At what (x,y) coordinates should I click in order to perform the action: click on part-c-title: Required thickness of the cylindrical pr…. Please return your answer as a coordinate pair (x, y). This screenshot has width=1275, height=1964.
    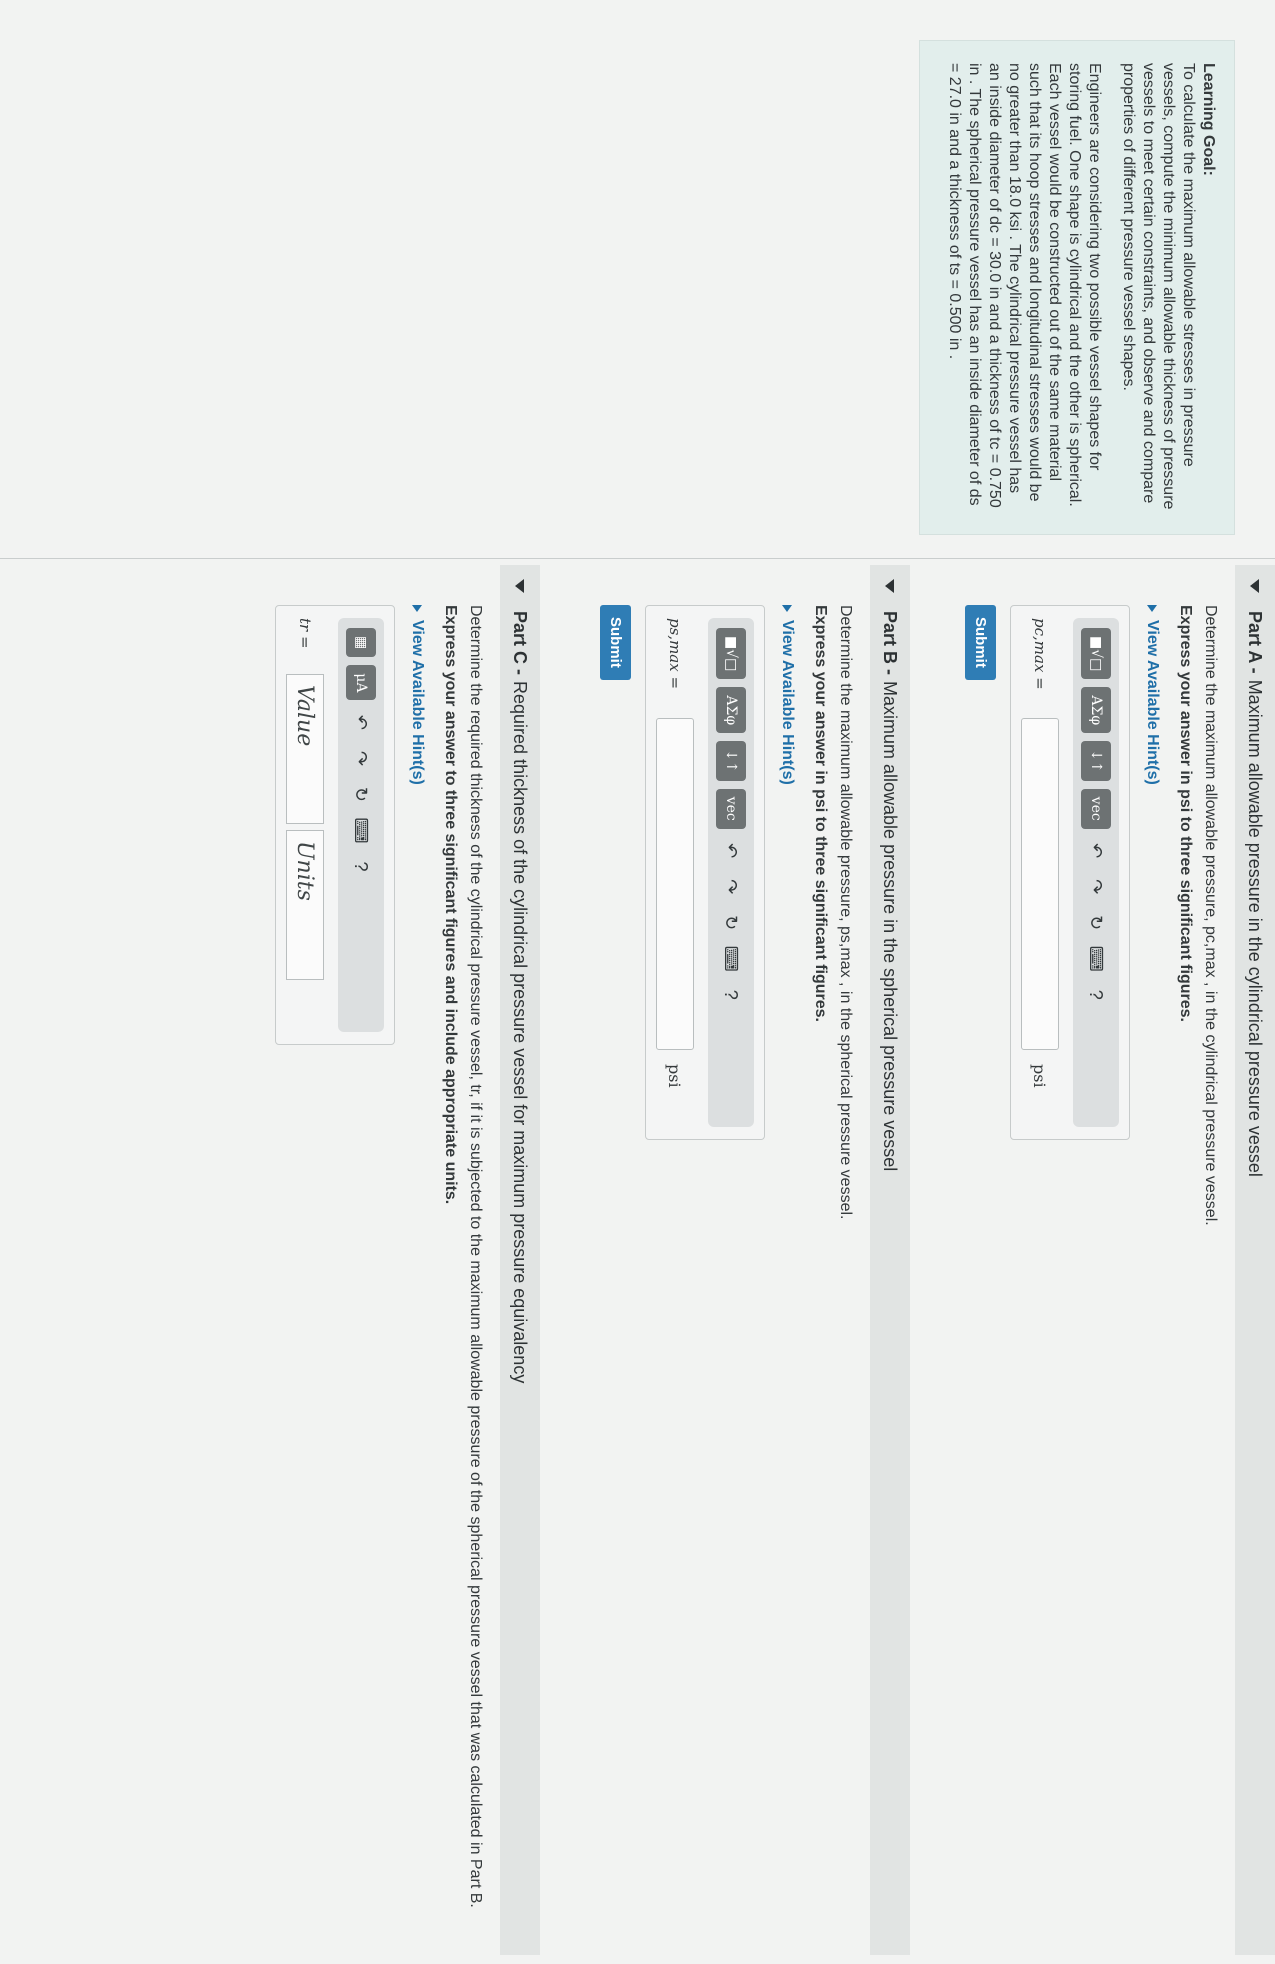
    Looking at the image, I should click on (520, 1032).